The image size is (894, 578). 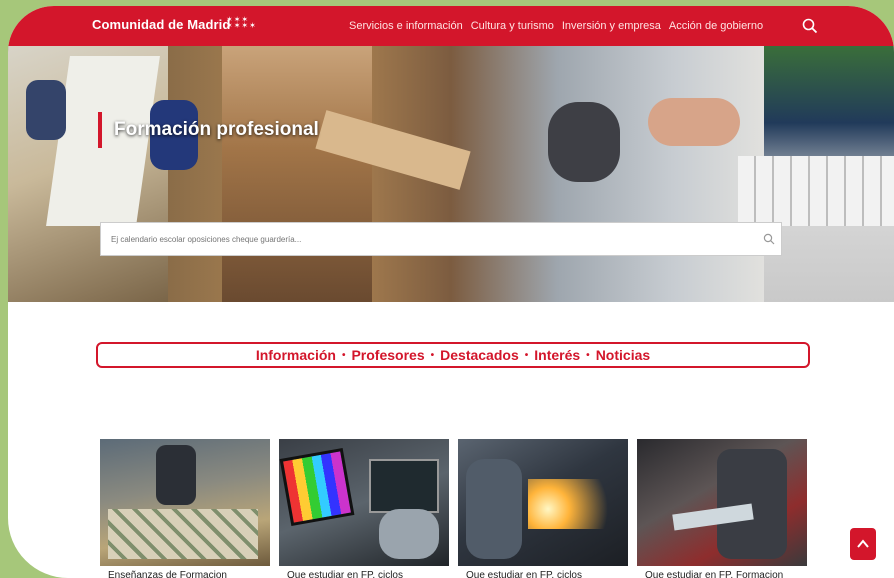 What do you see at coordinates (406, 26) in the screenshot?
I see `nav-item-servicios: Servicios e información` at bounding box center [406, 26].